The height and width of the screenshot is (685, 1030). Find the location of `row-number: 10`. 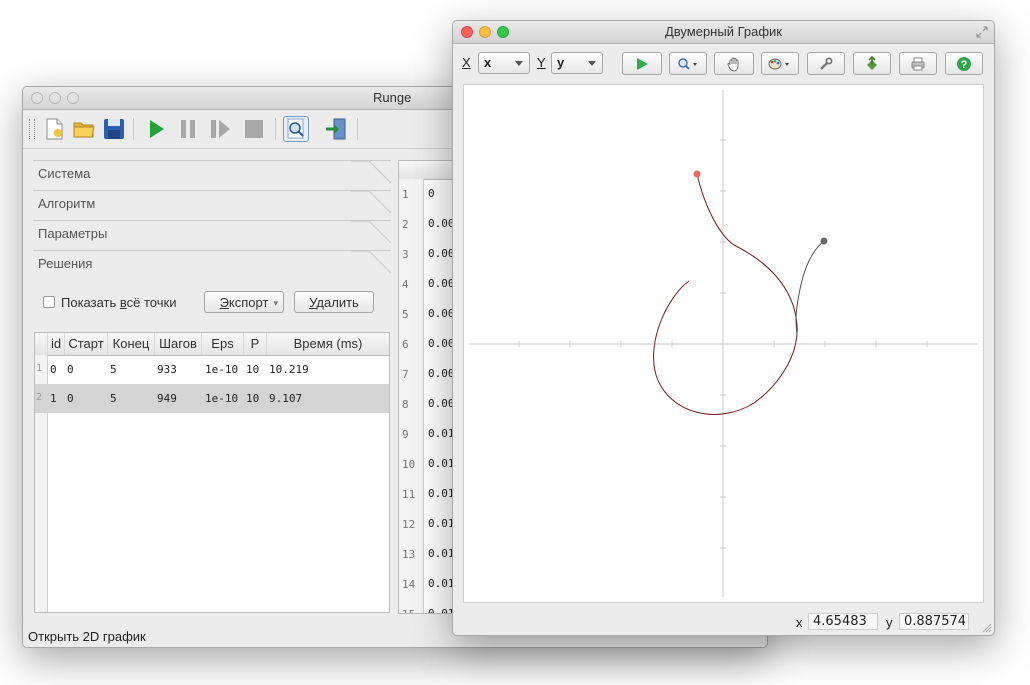

row-number: 10 is located at coordinates (409, 464).